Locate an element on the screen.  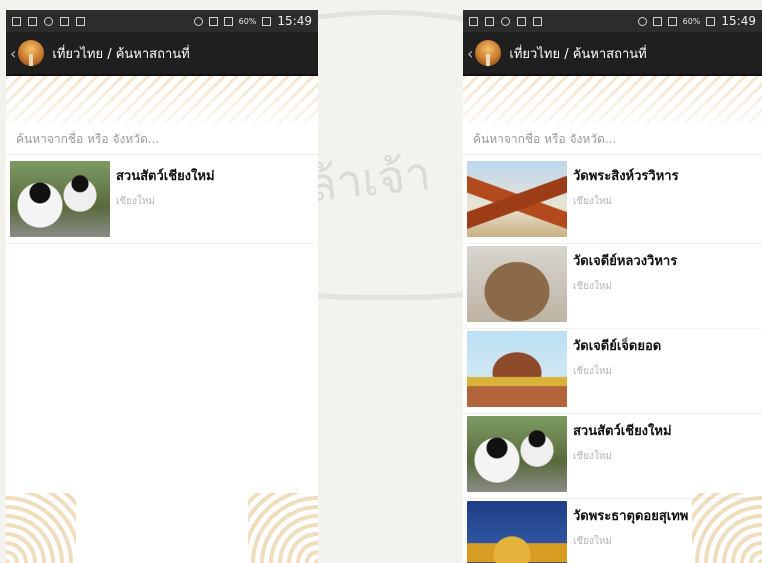
item-title: วัดพระสิงห์วรวิหาร is located at coordinates (626, 176).